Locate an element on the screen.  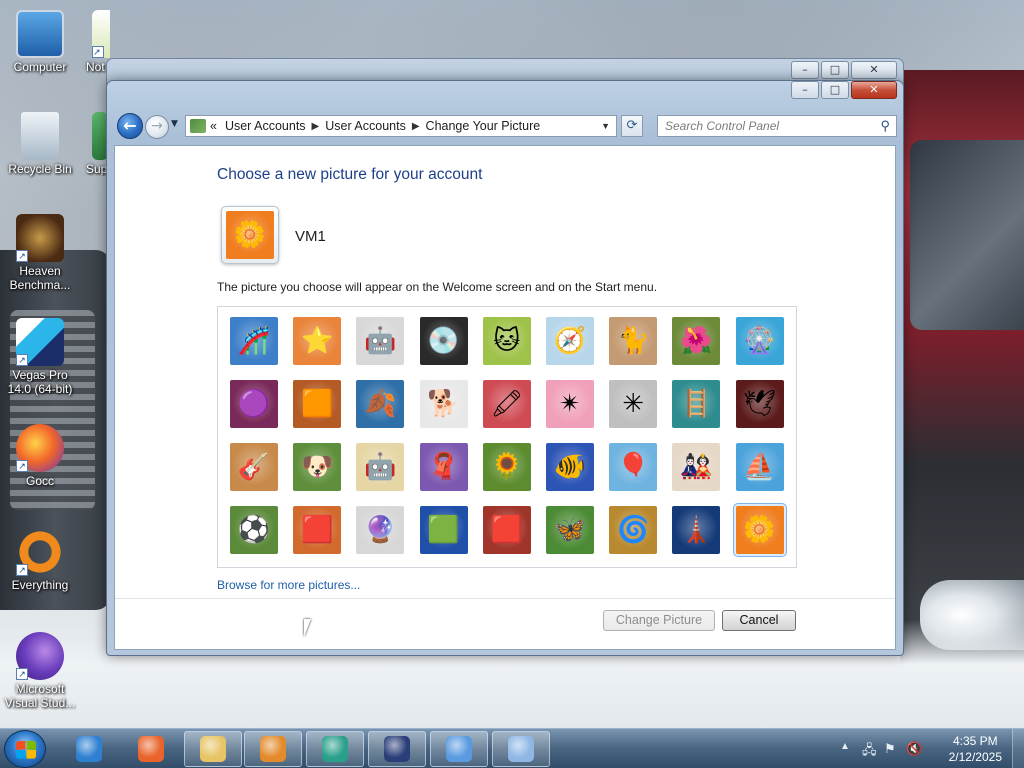
show-desktop-button is located at coordinates (1018, 748).